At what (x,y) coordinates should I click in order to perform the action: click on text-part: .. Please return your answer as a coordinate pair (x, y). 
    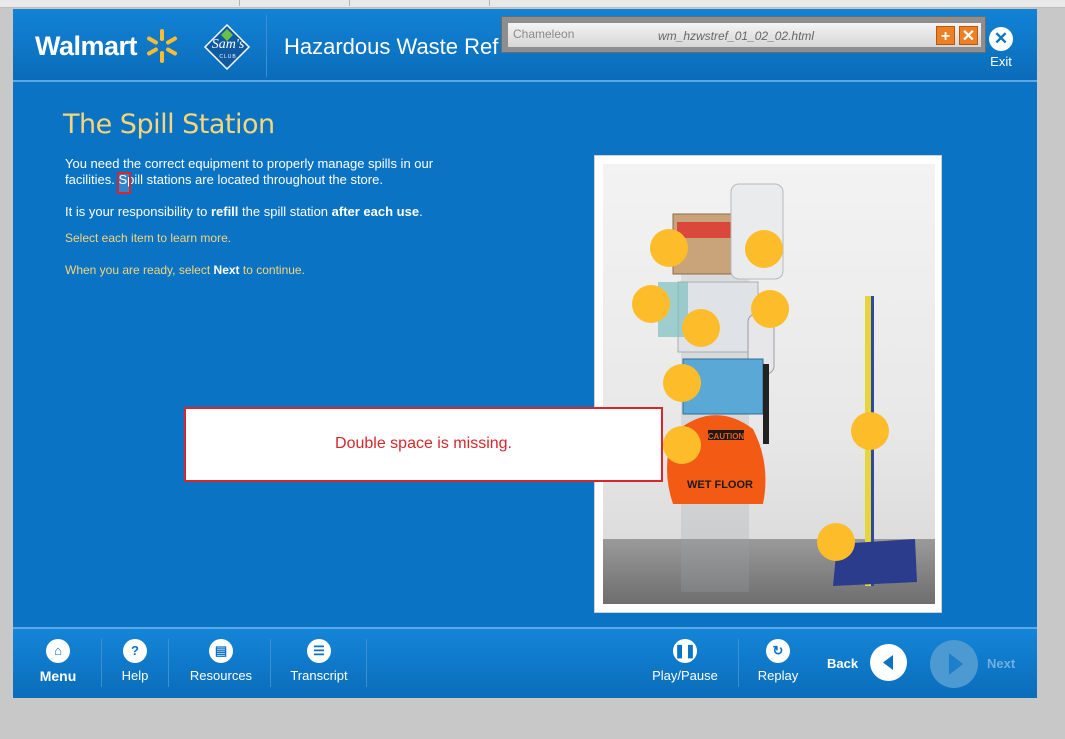
    Looking at the image, I should click on (421, 211).